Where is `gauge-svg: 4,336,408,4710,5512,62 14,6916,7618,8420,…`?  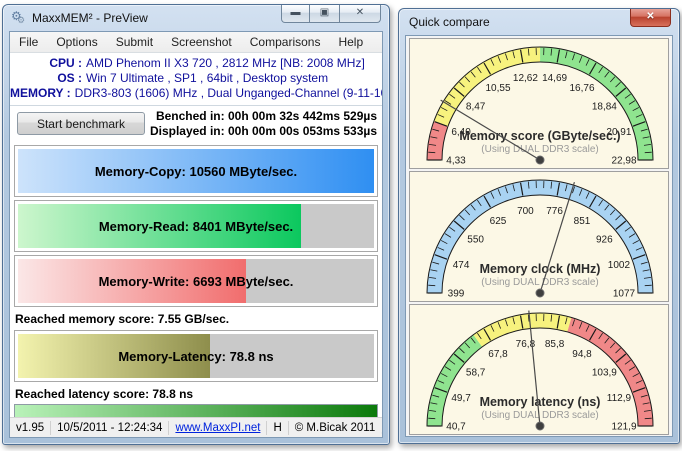 gauge-svg: 4,336,408,4710,5512,62 14,6916,7618,8420,… is located at coordinates (540, 106).